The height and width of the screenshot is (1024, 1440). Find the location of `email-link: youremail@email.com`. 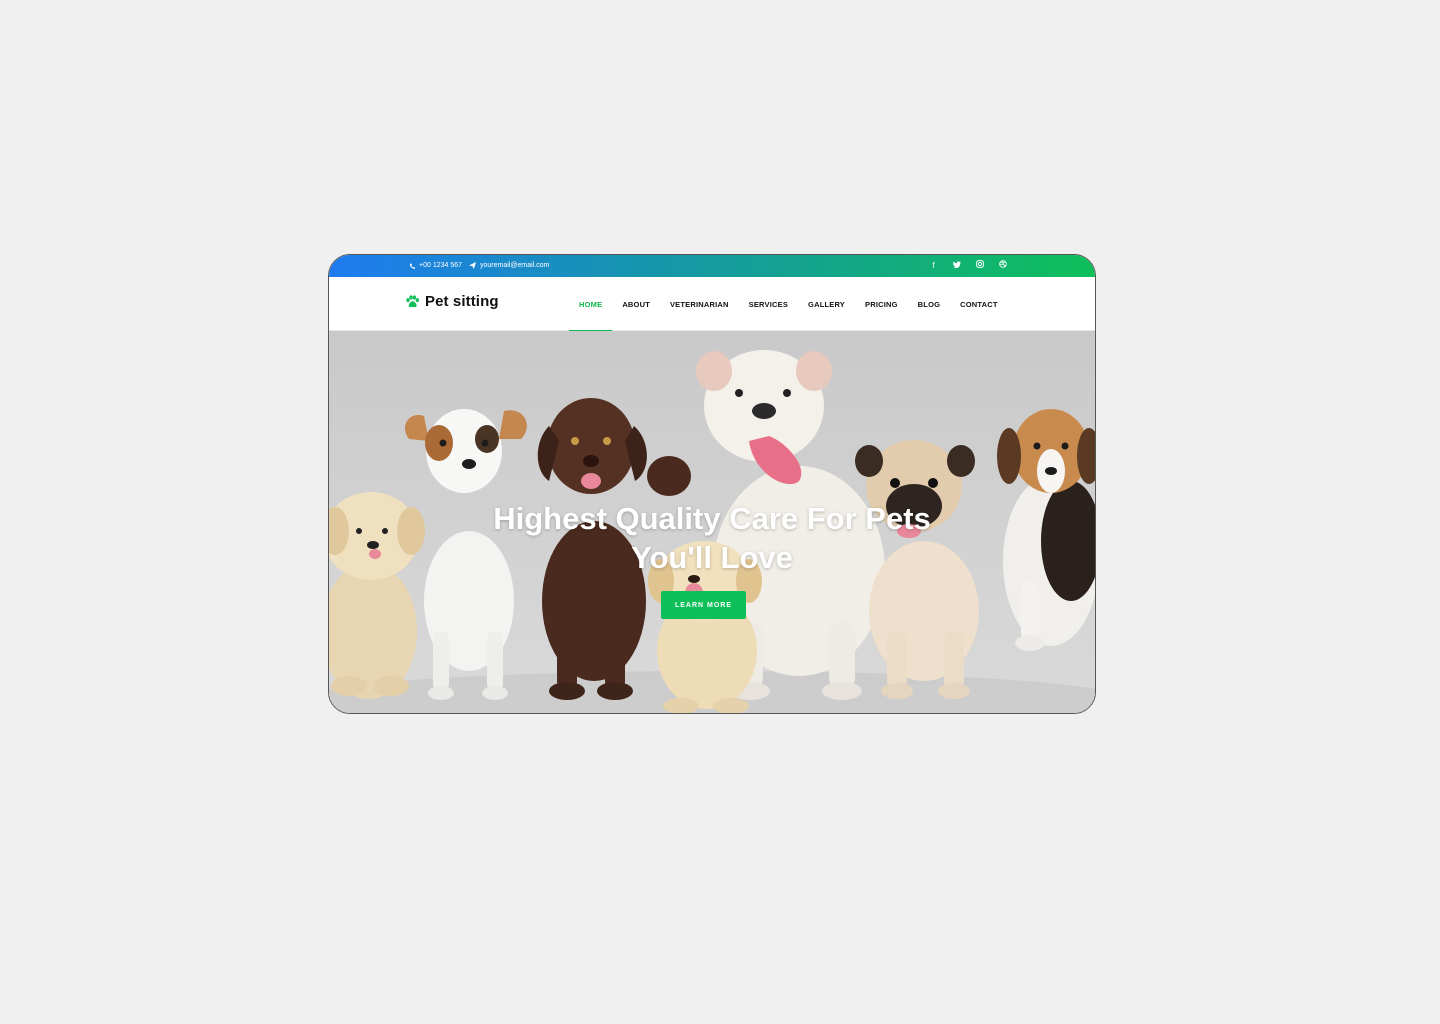

email-link: youremail@email.com is located at coordinates (509, 265).